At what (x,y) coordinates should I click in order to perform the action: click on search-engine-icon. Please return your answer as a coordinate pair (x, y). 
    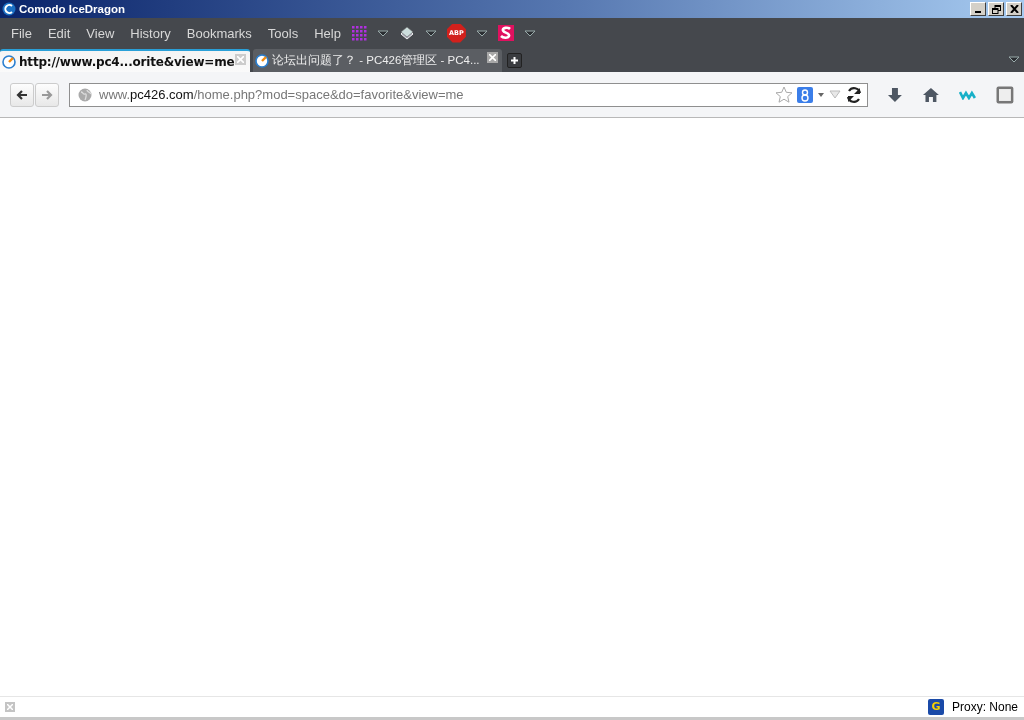
    Looking at the image, I should click on (805, 94).